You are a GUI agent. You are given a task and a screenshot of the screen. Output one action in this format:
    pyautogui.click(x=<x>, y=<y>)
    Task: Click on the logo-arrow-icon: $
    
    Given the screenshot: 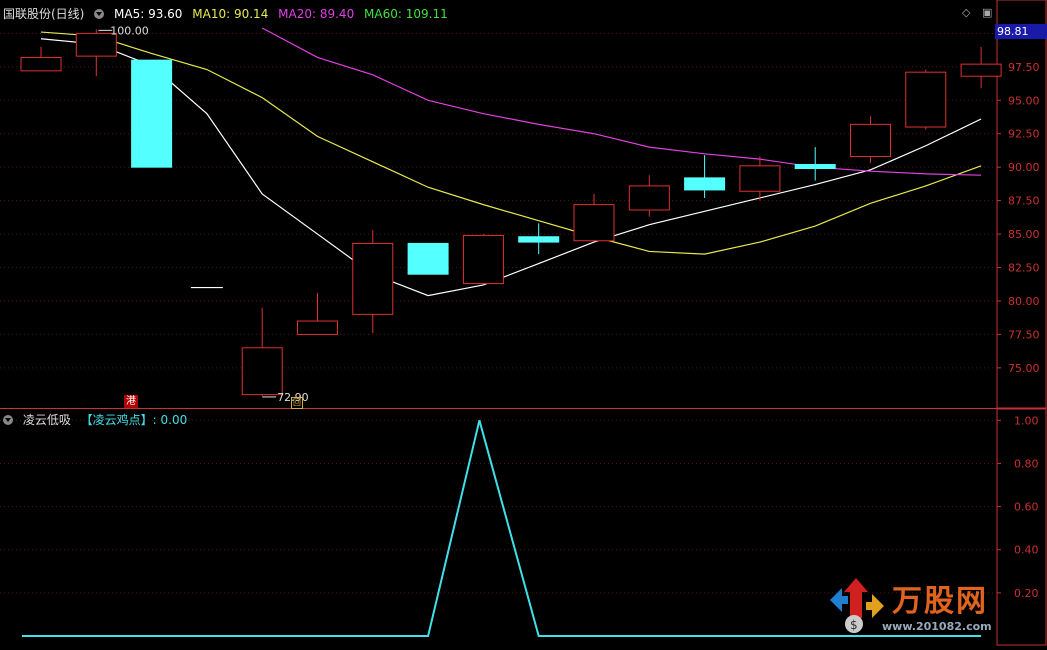 What is the action you would take?
    pyautogui.click(x=857, y=605)
    